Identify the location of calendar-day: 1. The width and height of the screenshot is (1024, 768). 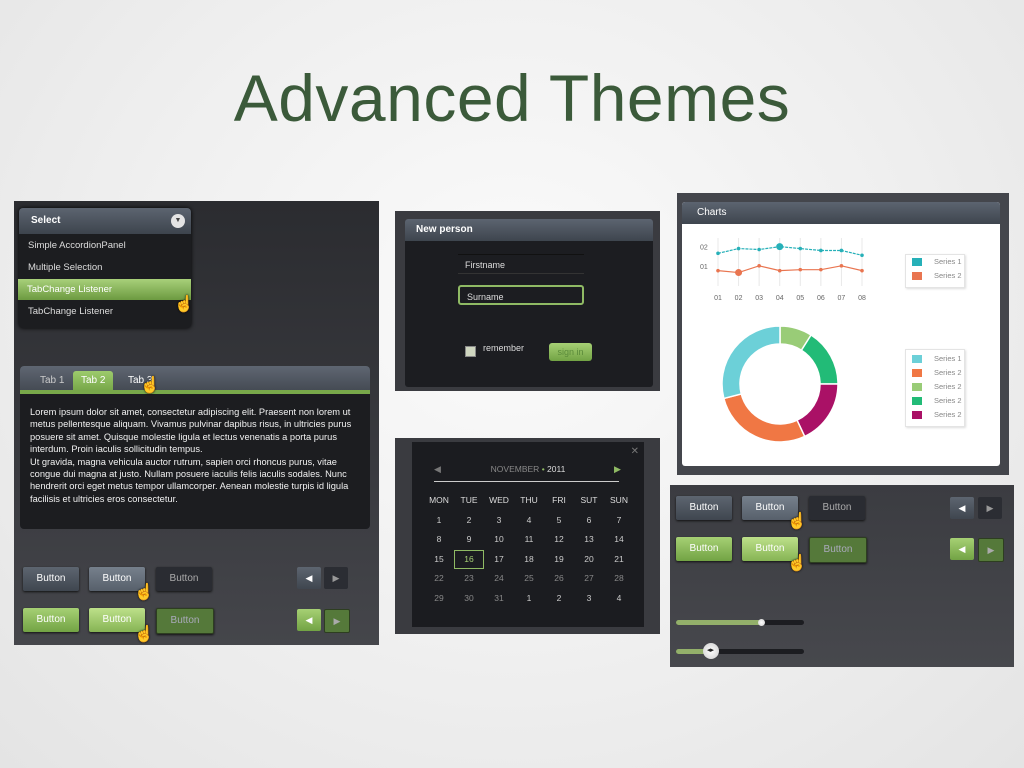
(439, 521).